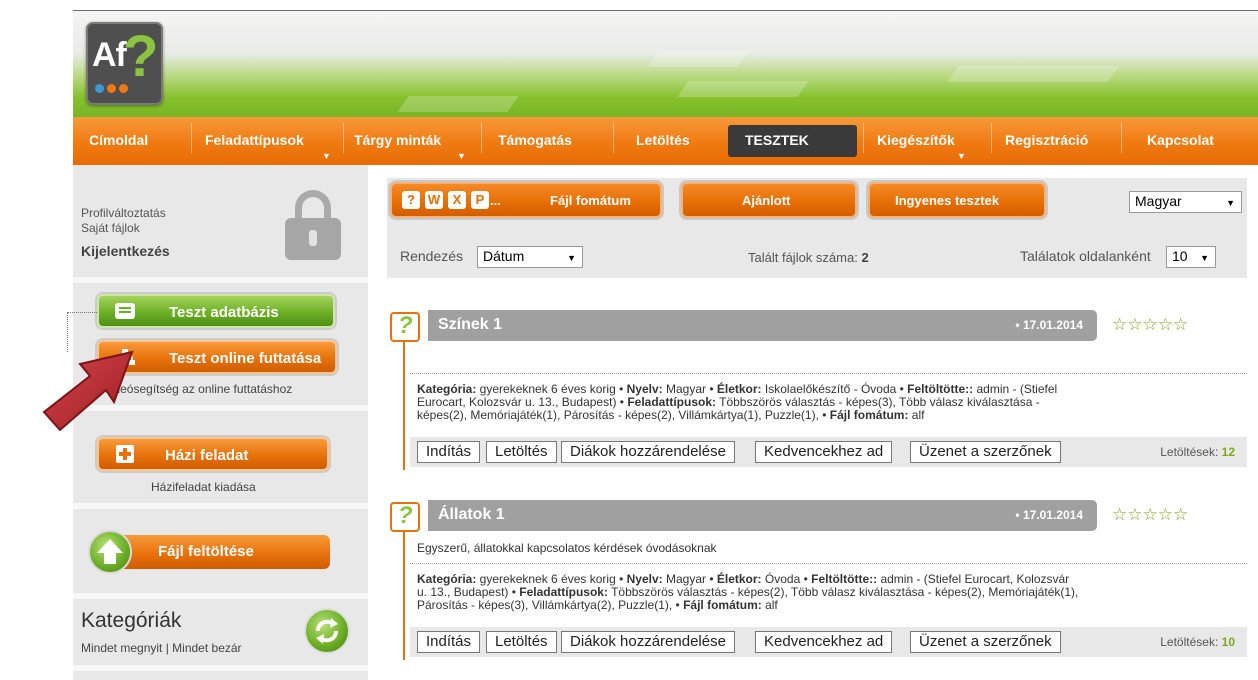 The height and width of the screenshot is (680, 1258). Describe the element at coordinates (245, 358) in the screenshot. I see `test-online-label: Teszt online futtatása` at that location.